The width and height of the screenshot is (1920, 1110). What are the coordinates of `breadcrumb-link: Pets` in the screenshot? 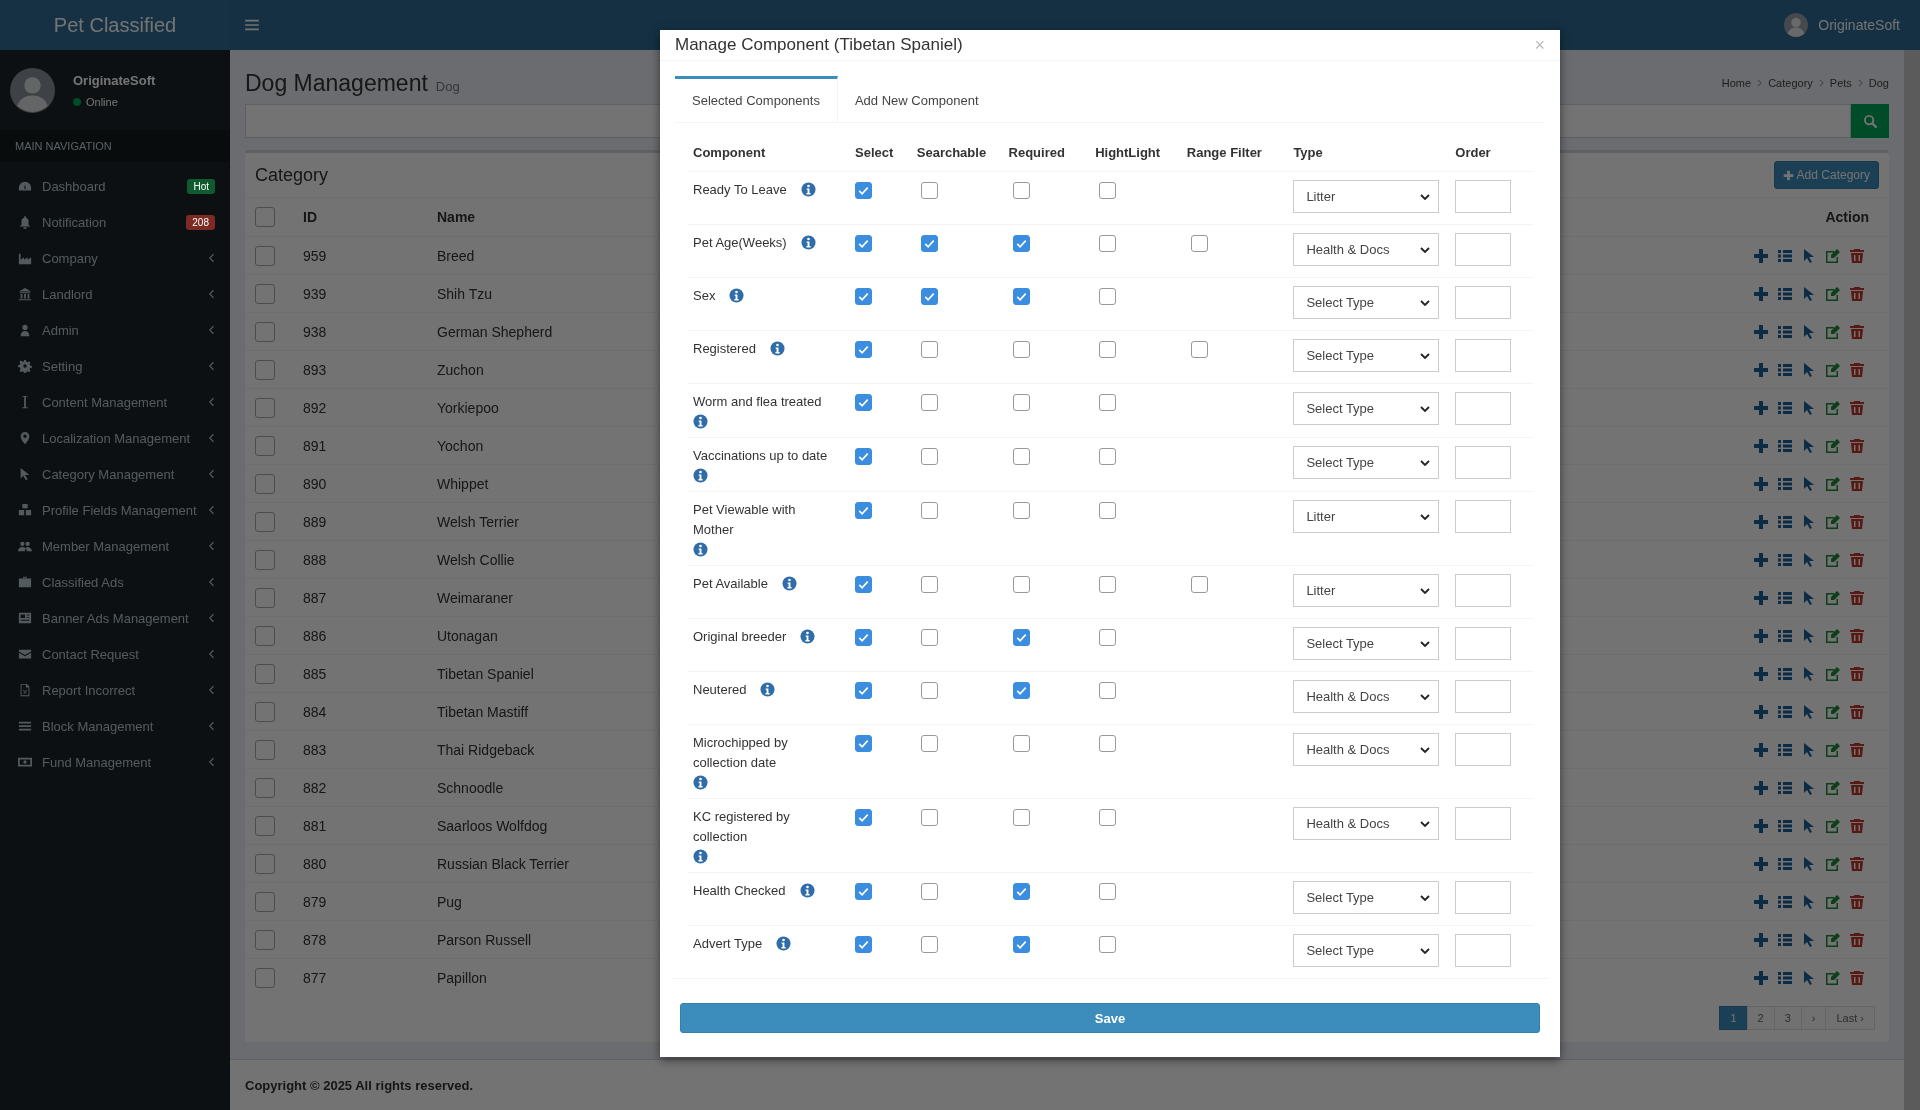 It's located at (1840, 83).